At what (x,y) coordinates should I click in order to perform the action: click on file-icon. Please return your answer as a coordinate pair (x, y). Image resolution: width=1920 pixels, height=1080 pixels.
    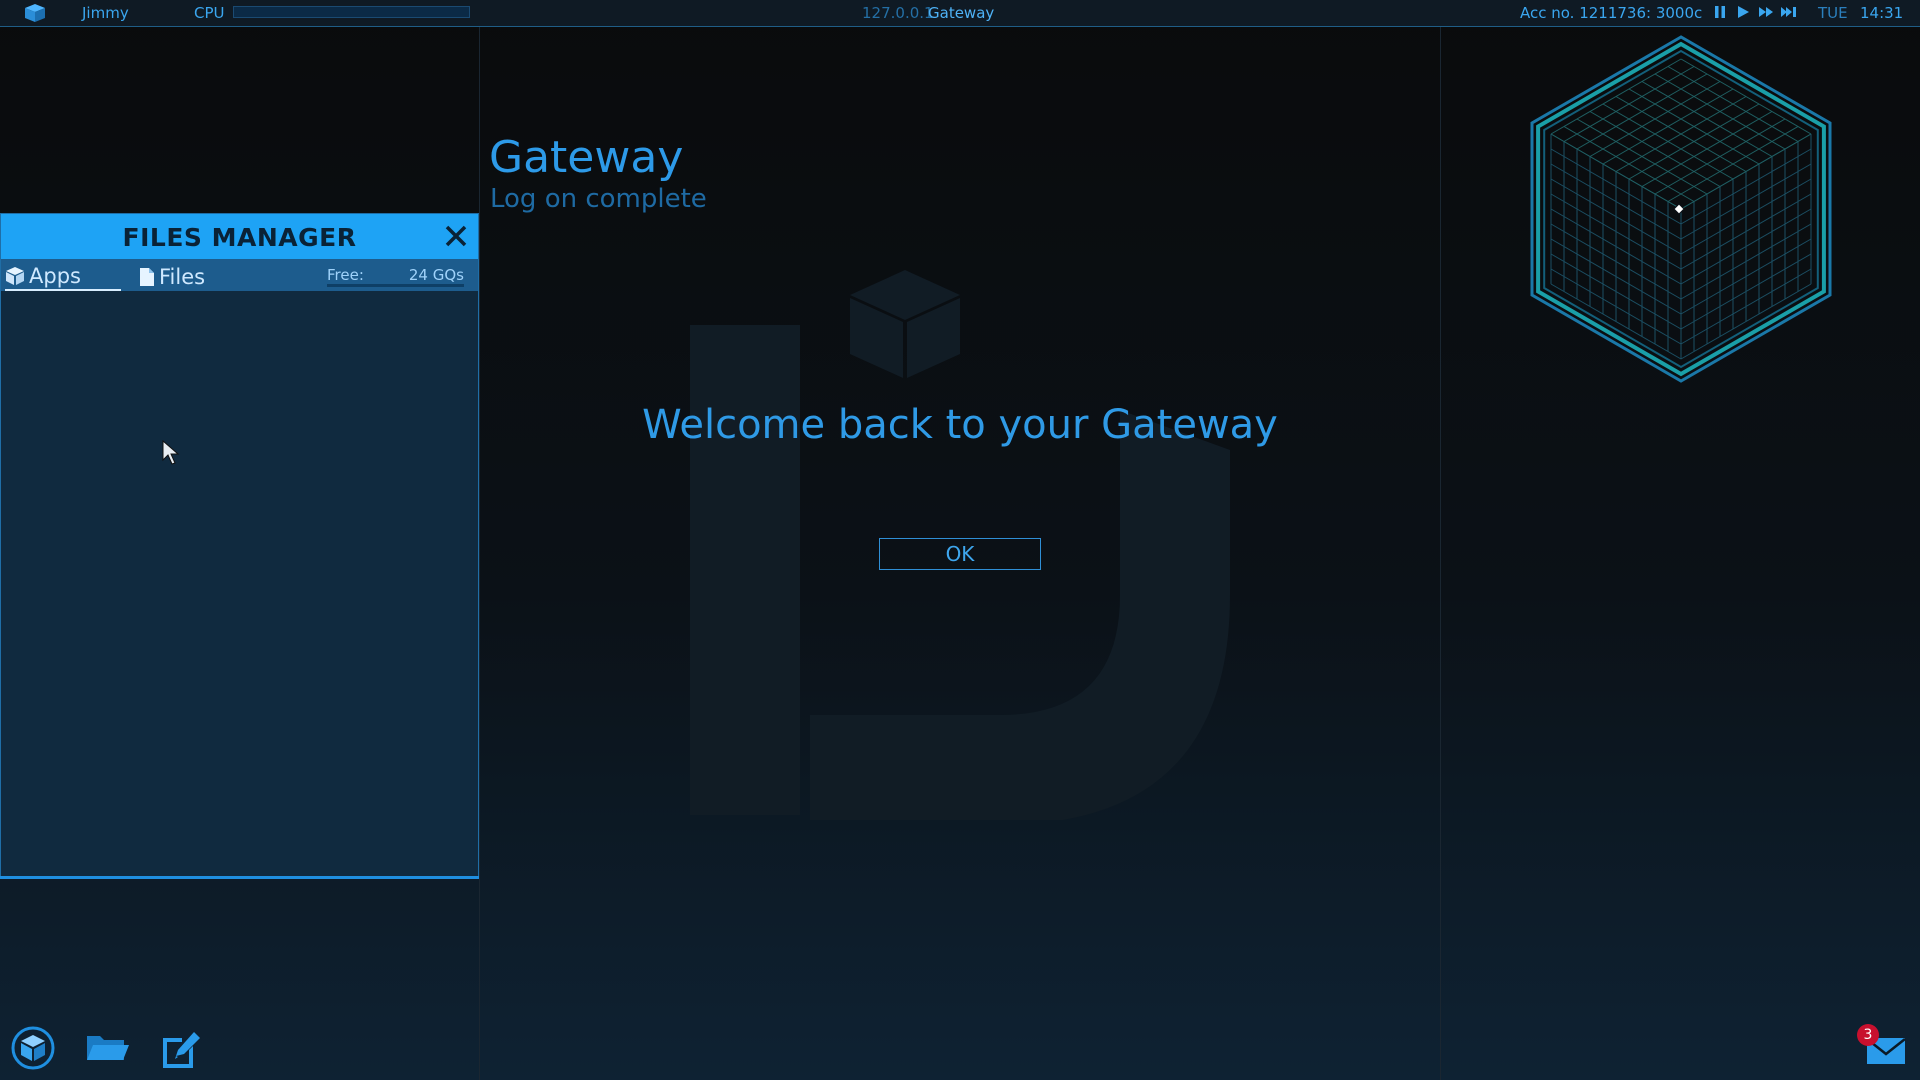
    Looking at the image, I should click on (147, 276).